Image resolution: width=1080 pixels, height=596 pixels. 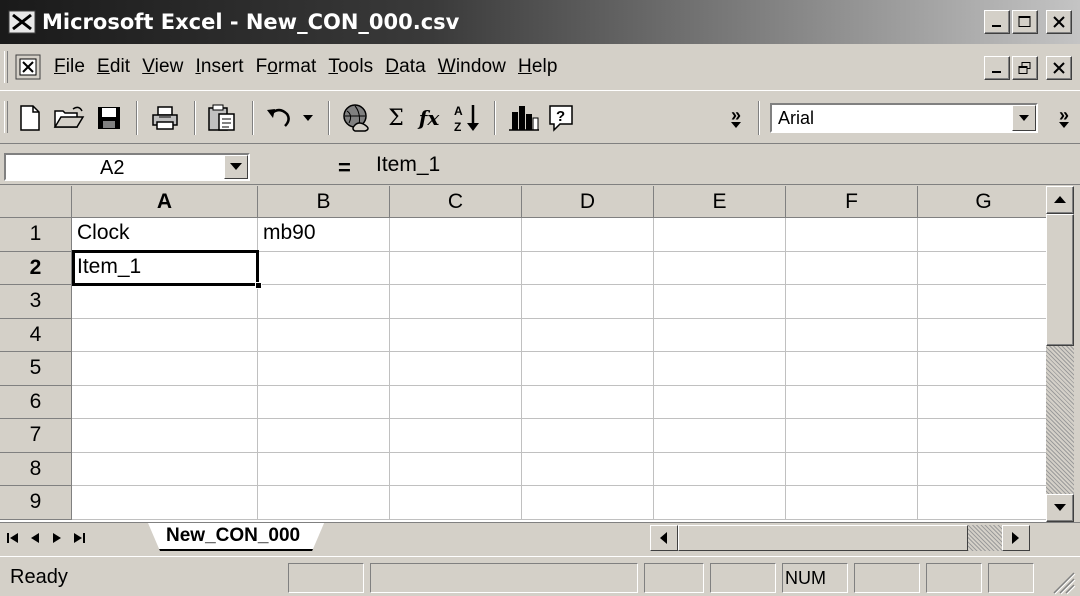 What do you see at coordinates (405, 67) in the screenshot?
I see `menu-data: Data` at bounding box center [405, 67].